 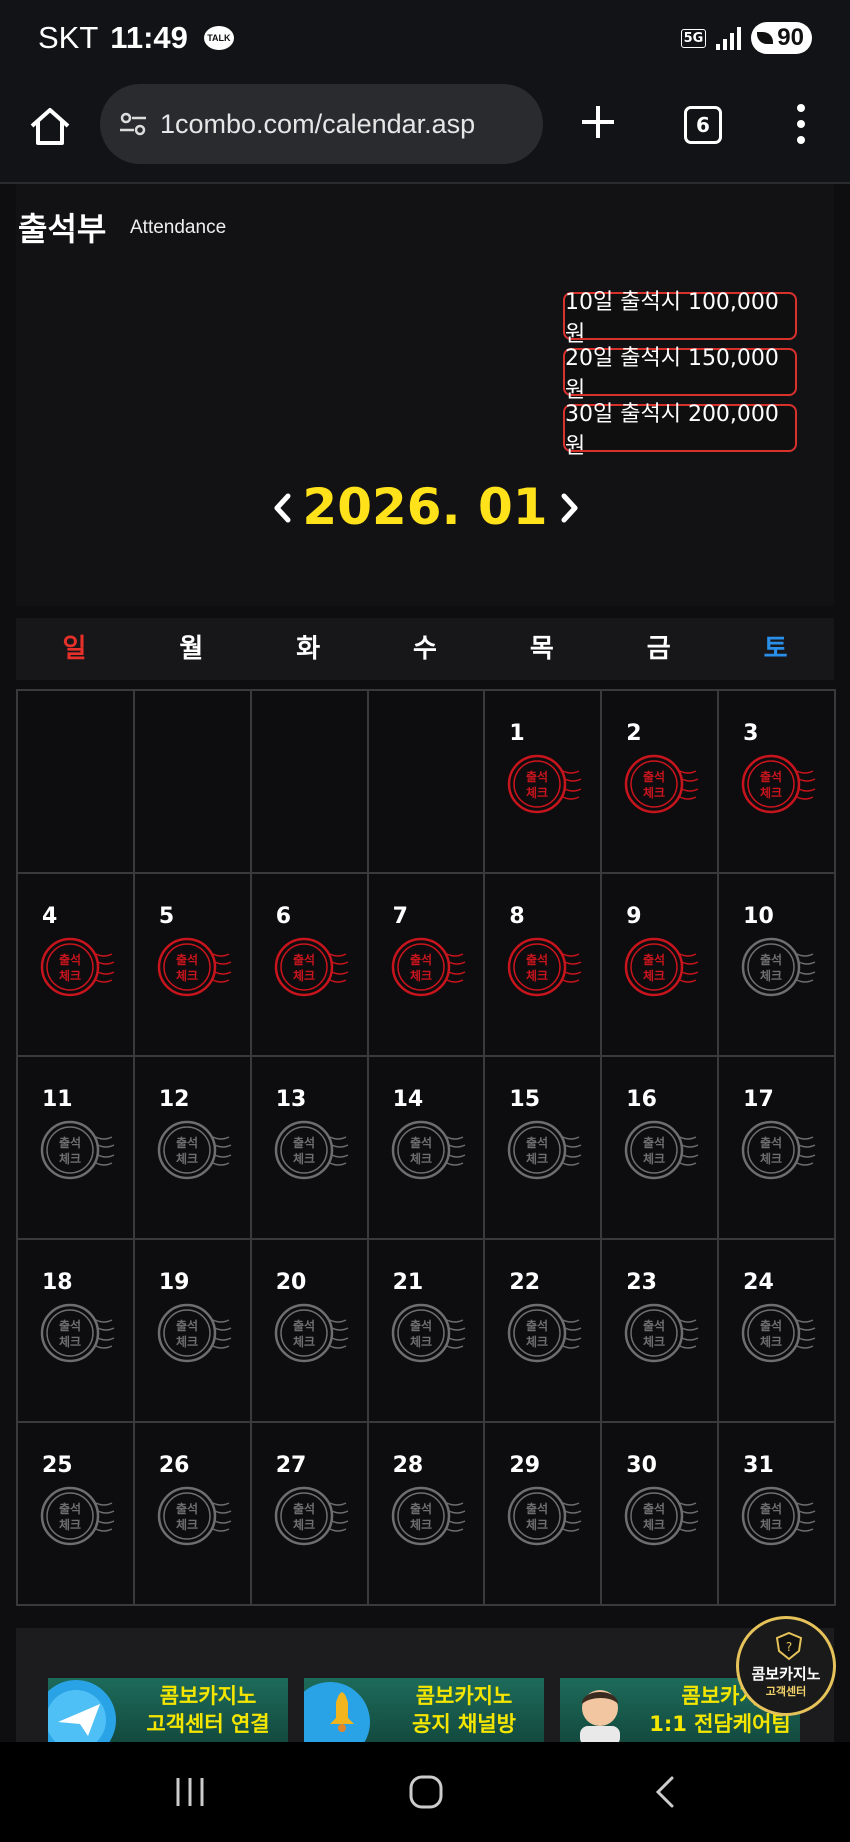 I want to click on address-bar: 1combo.com/calendar.asp, so click(x=321, y=124).